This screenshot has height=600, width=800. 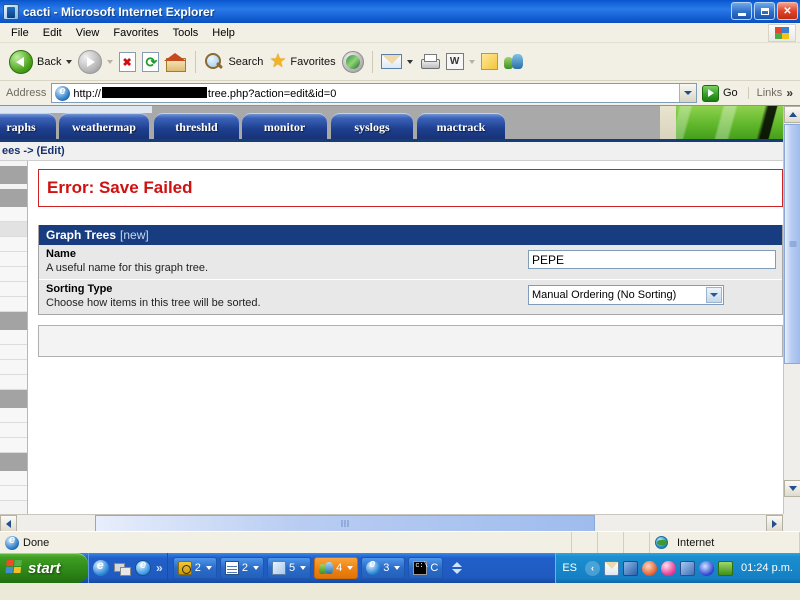 What do you see at coordinates (789, 93) in the screenshot?
I see `toolbar-overflow-icon: »` at bounding box center [789, 93].